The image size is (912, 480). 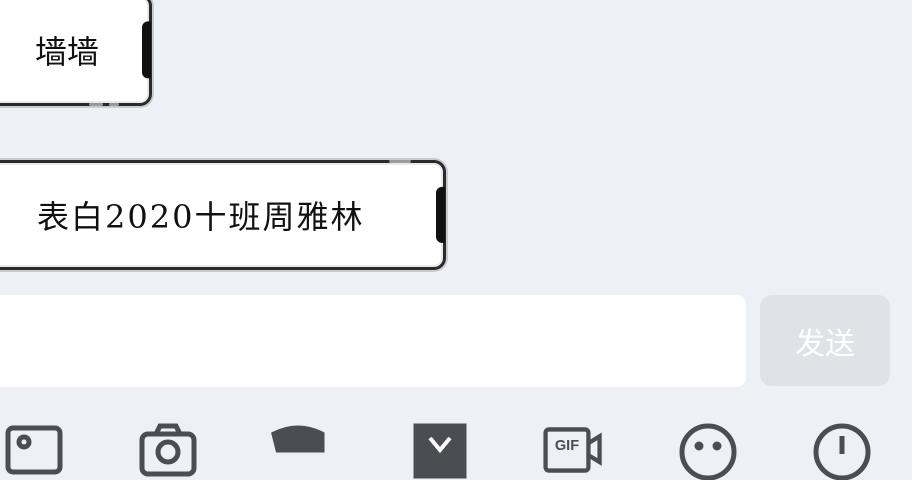 What do you see at coordinates (842, 450) in the screenshot?
I see `more-icon` at bounding box center [842, 450].